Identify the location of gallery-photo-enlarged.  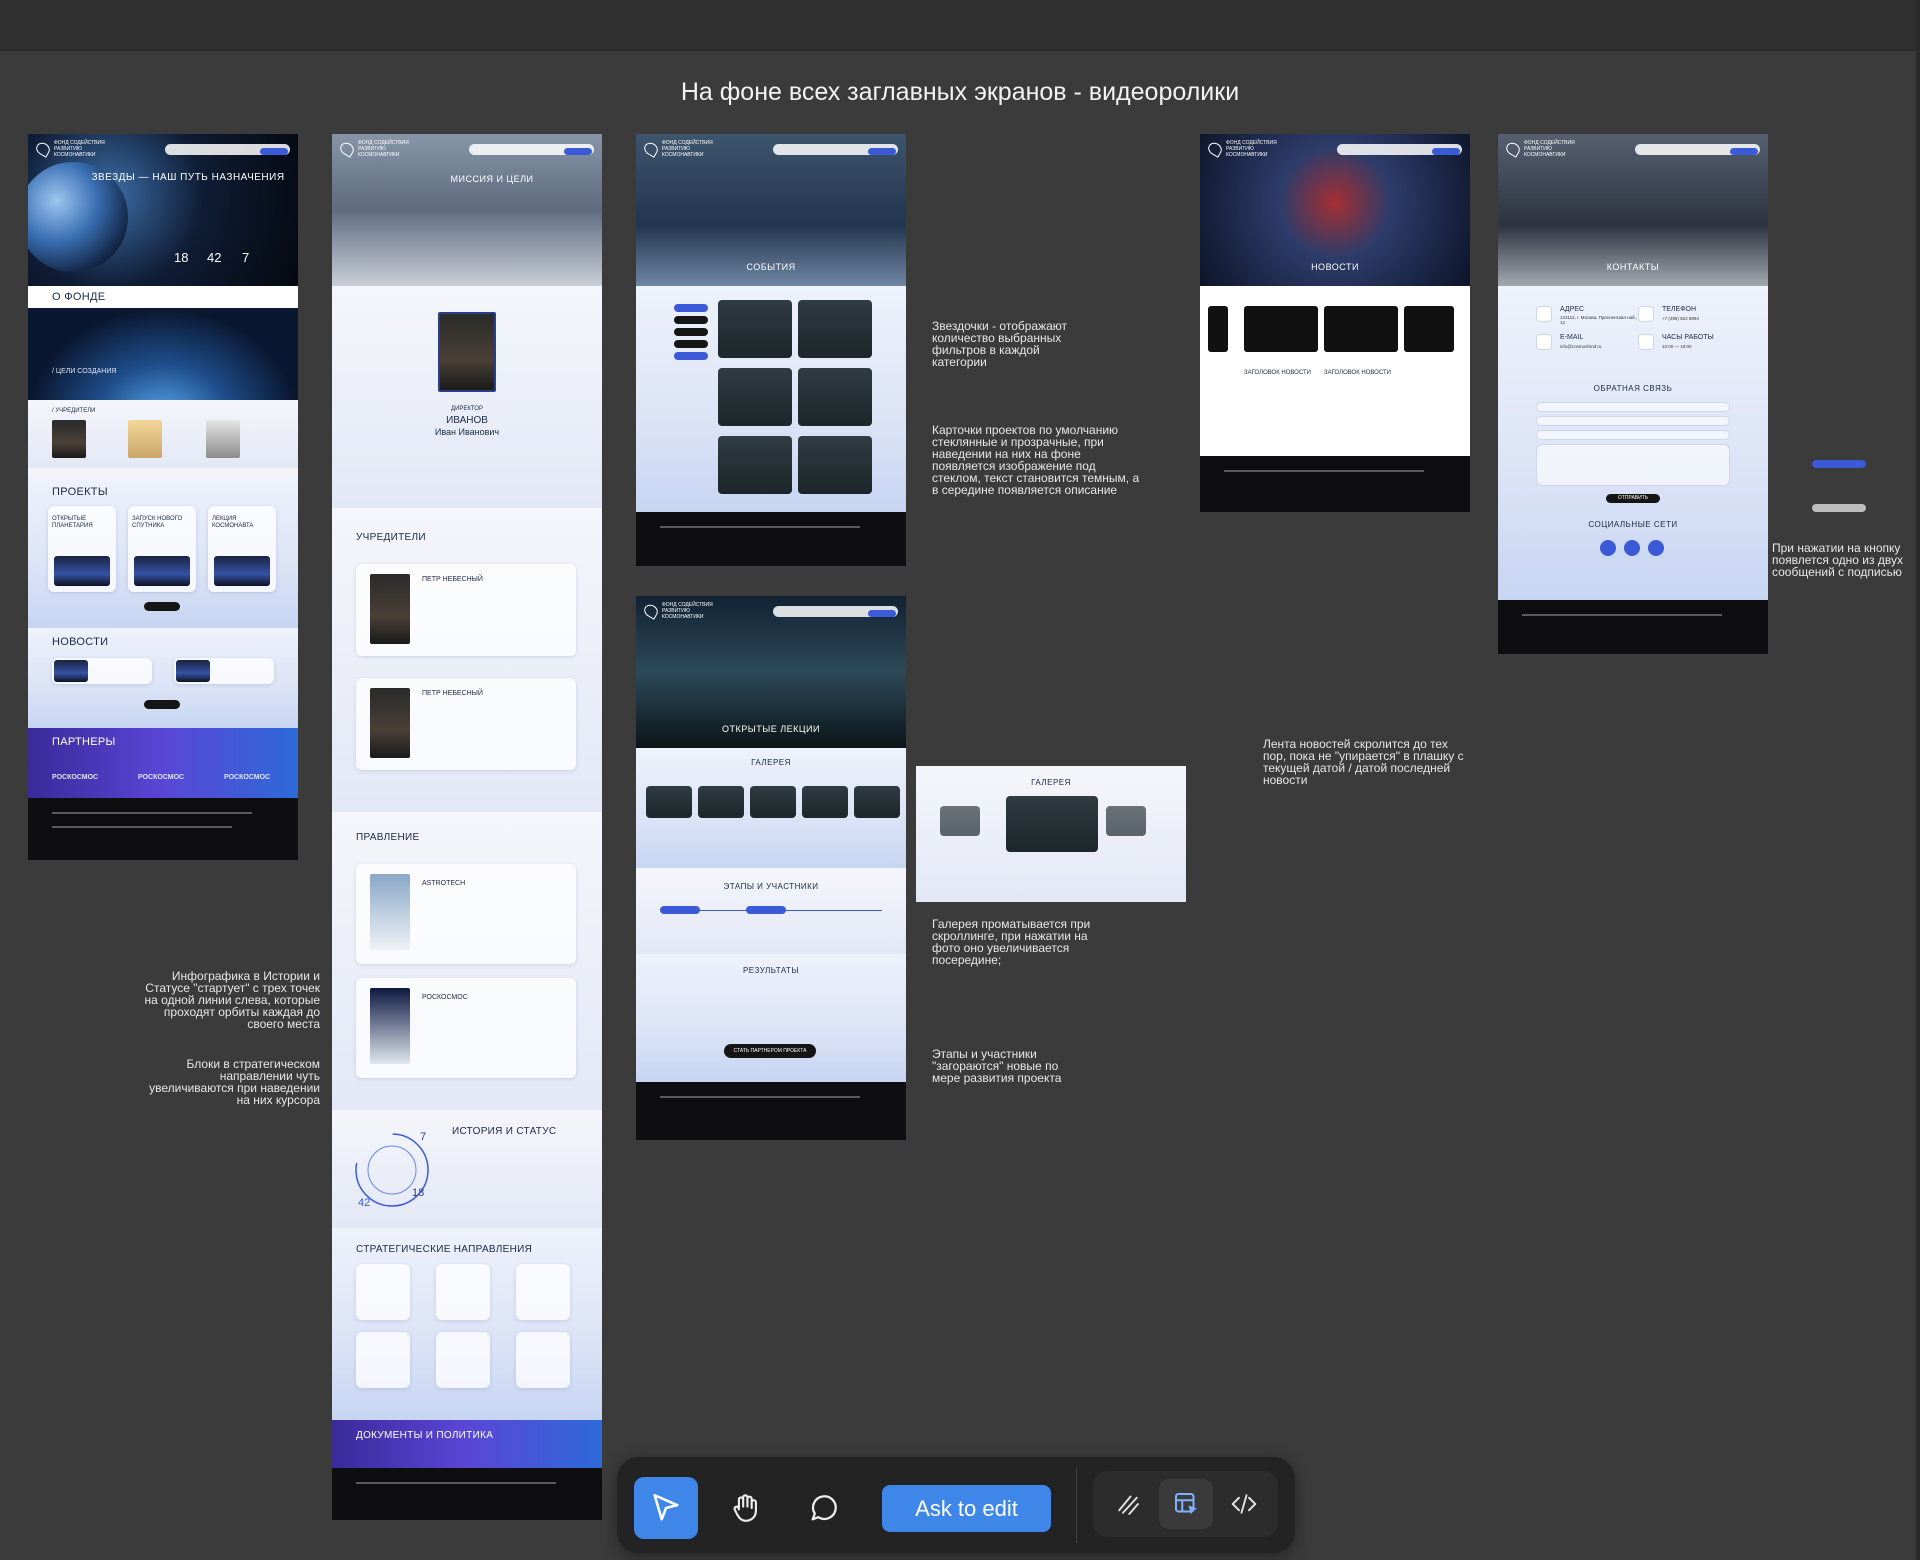
(1052, 824).